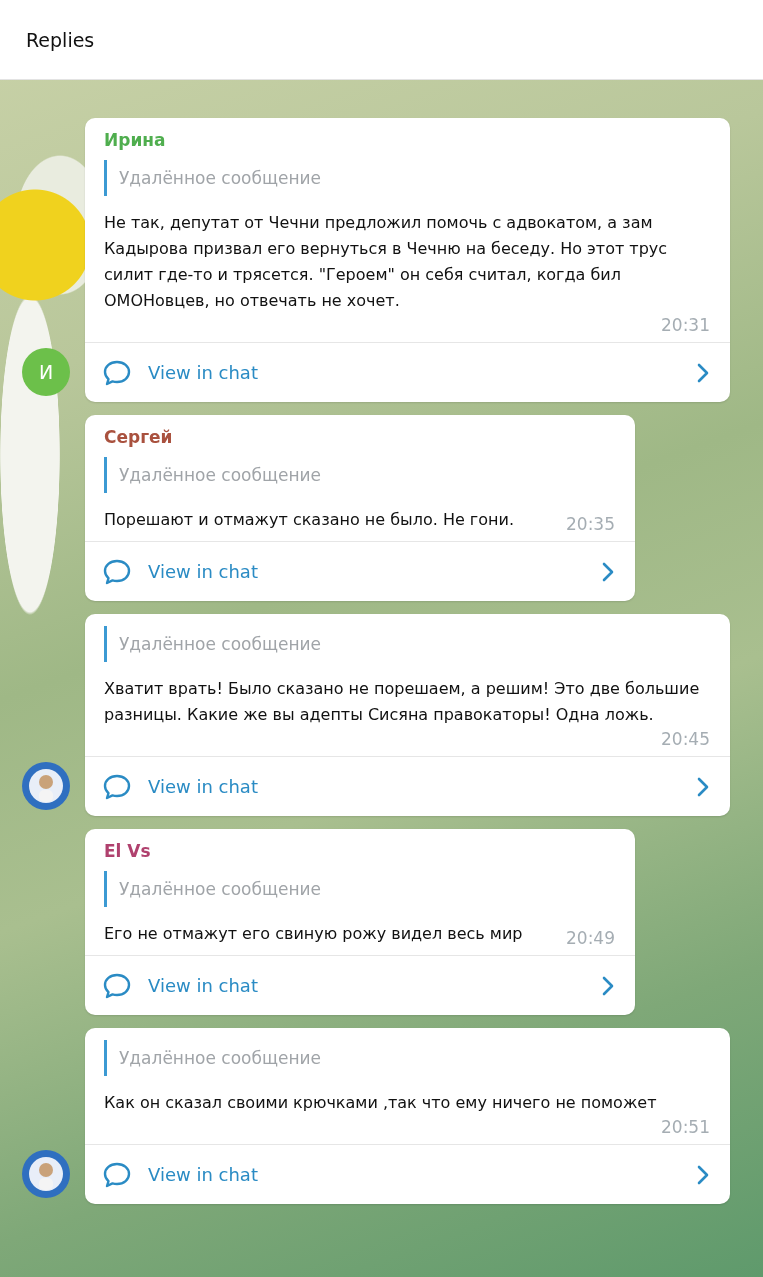  I want to click on message-text: Хватит врать! Было сказано не порешаем, а решим! Это две большие разницы. Какие же вы адепты Сисяна правокаторы! Одна ложь., so click(402, 702).